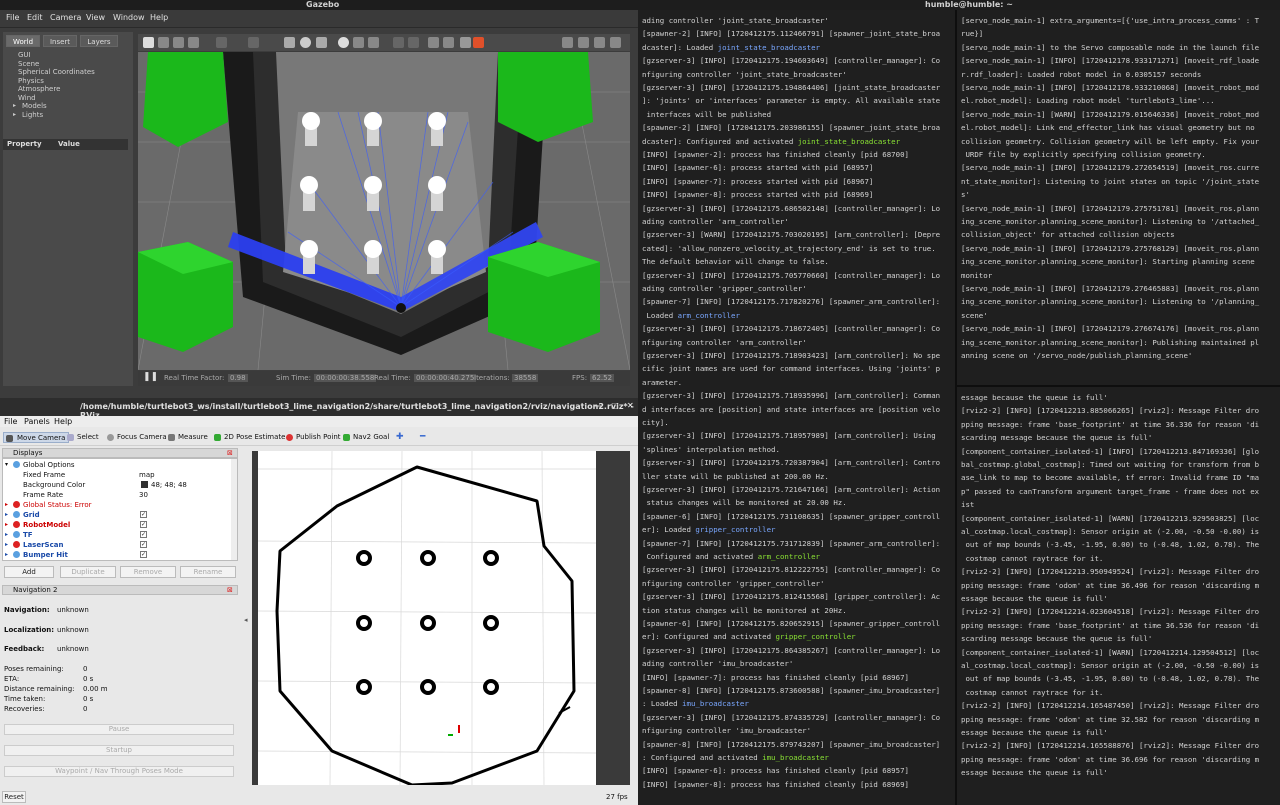 Image resolution: width=1280 pixels, height=805 pixels. I want to click on align-icon, so click(433, 42).